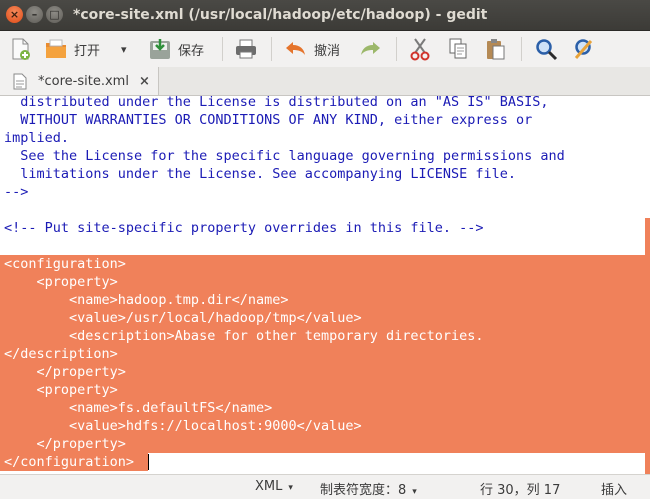 The image size is (650, 499). What do you see at coordinates (325, 81) in the screenshot?
I see `tab-bar: *core-site.xml ×` at bounding box center [325, 81].